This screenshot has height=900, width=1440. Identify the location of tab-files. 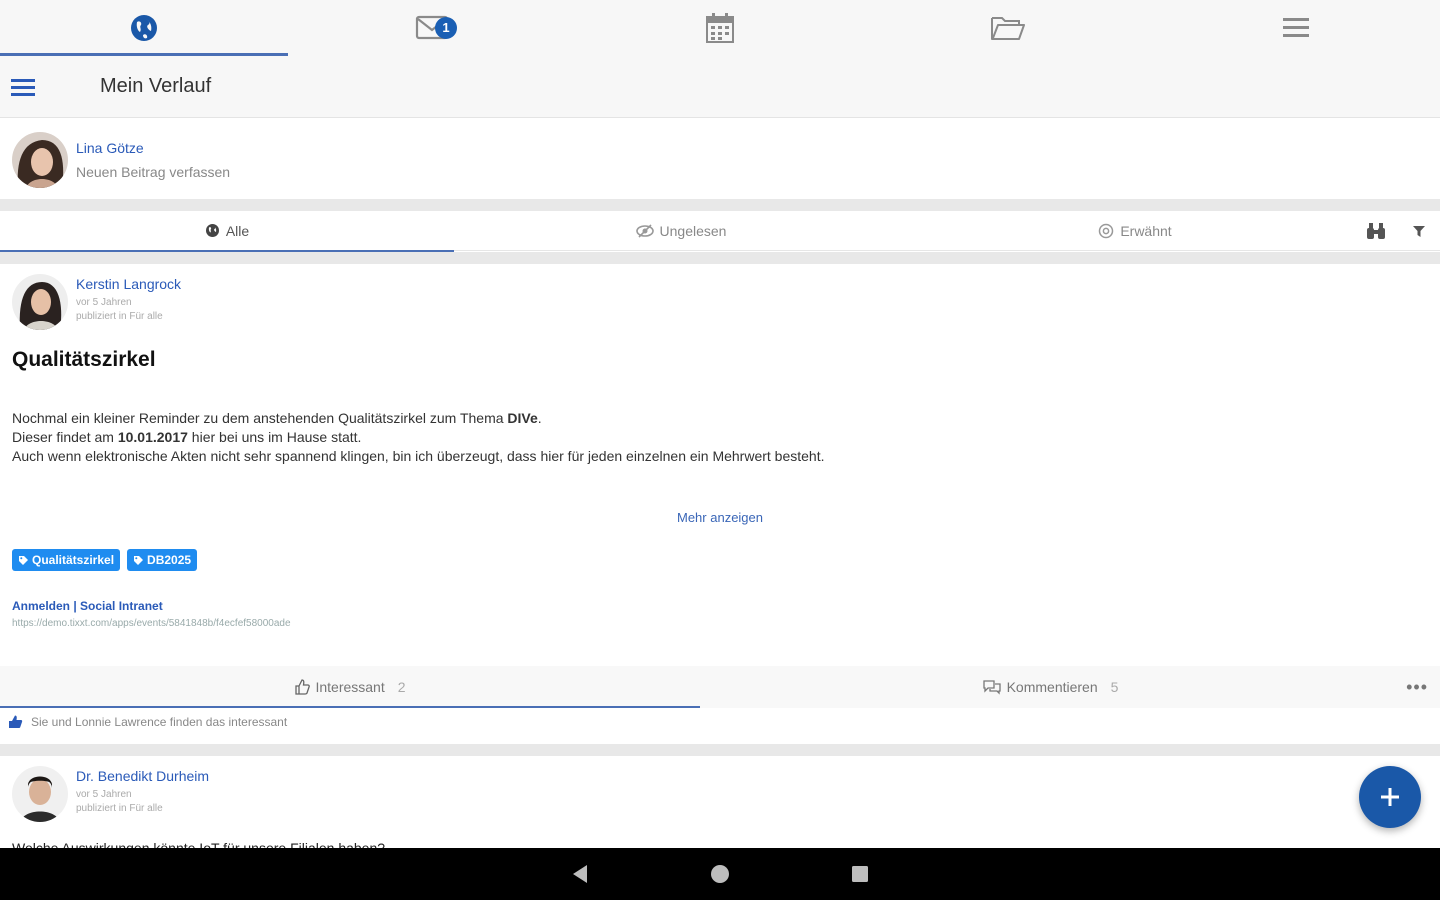
(1008, 28).